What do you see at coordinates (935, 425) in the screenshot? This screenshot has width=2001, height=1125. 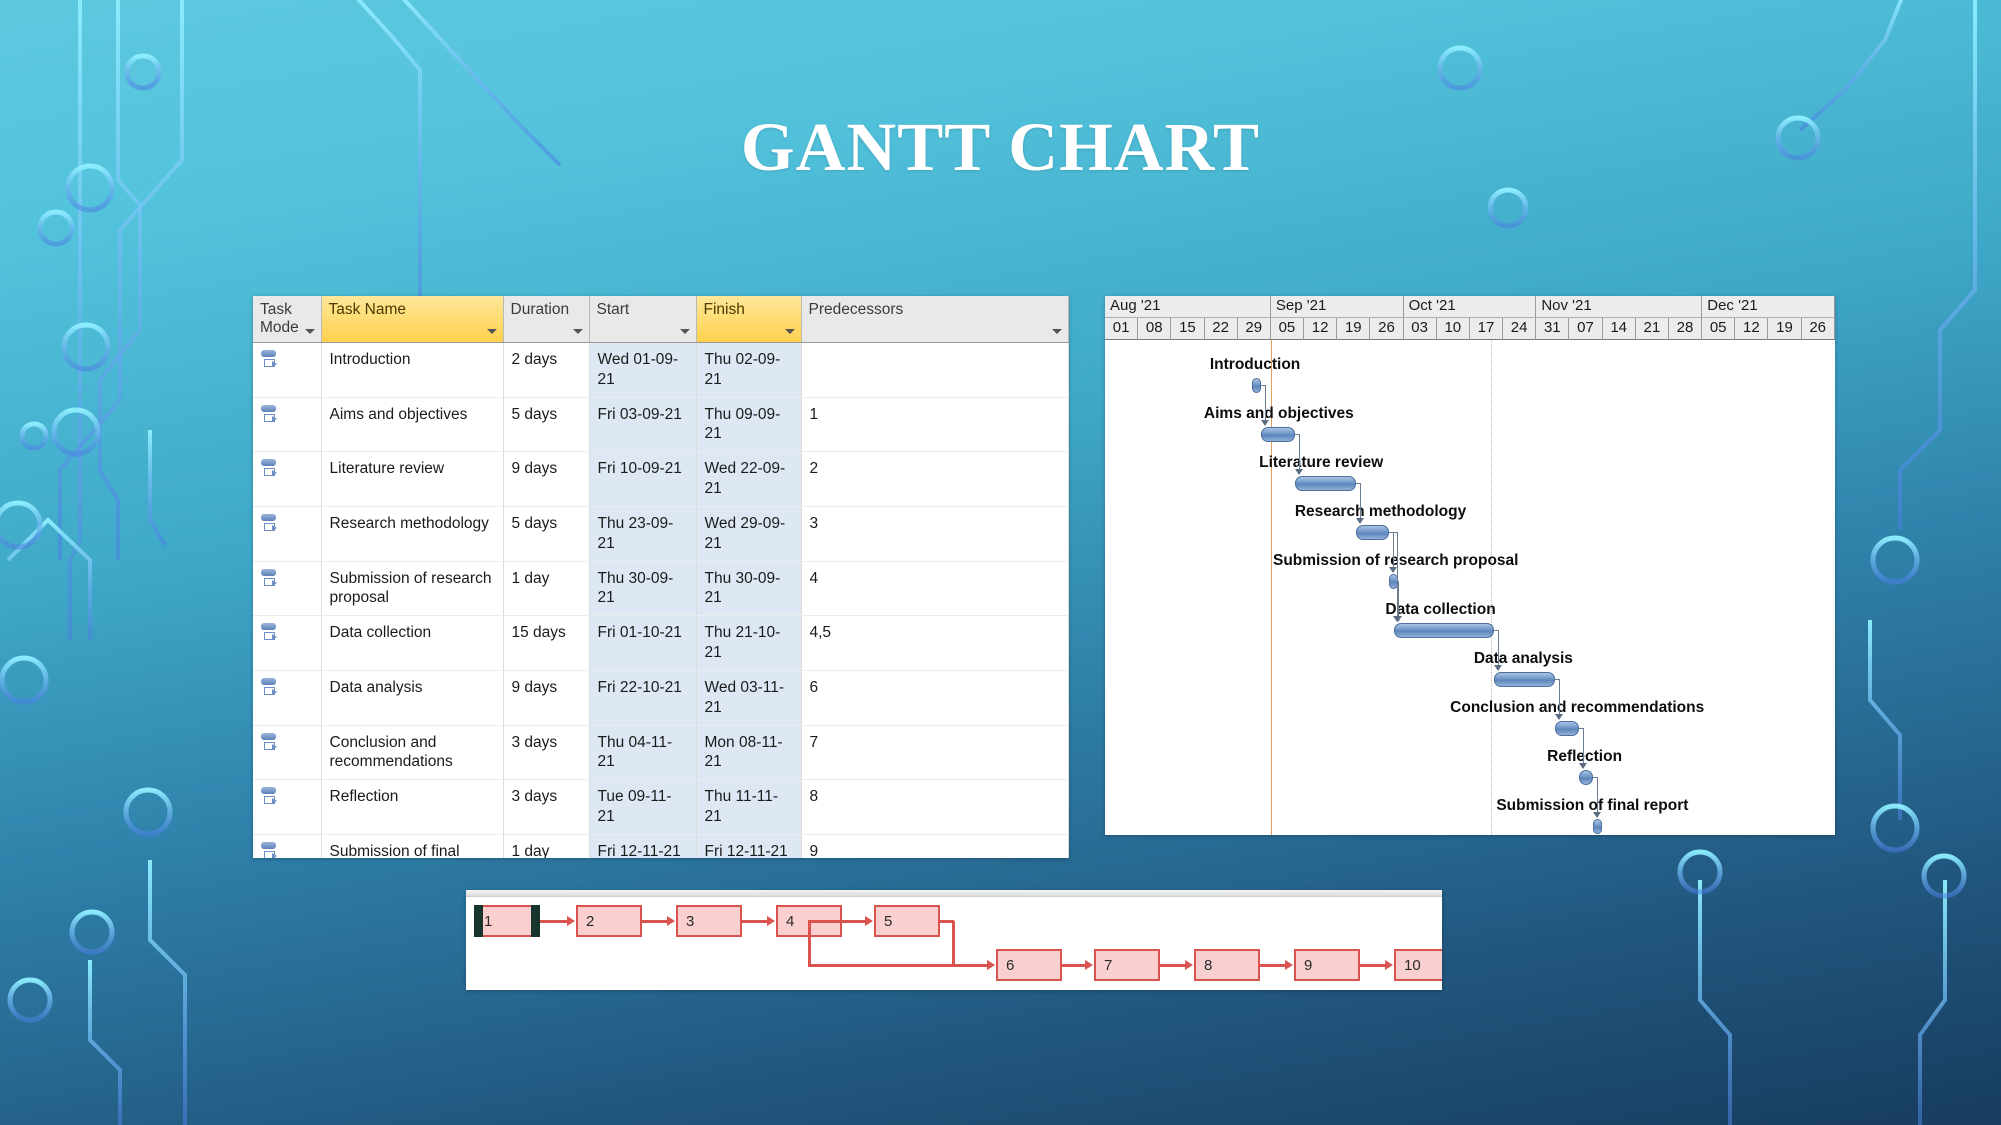 I see `predecessors-cell: 1` at bounding box center [935, 425].